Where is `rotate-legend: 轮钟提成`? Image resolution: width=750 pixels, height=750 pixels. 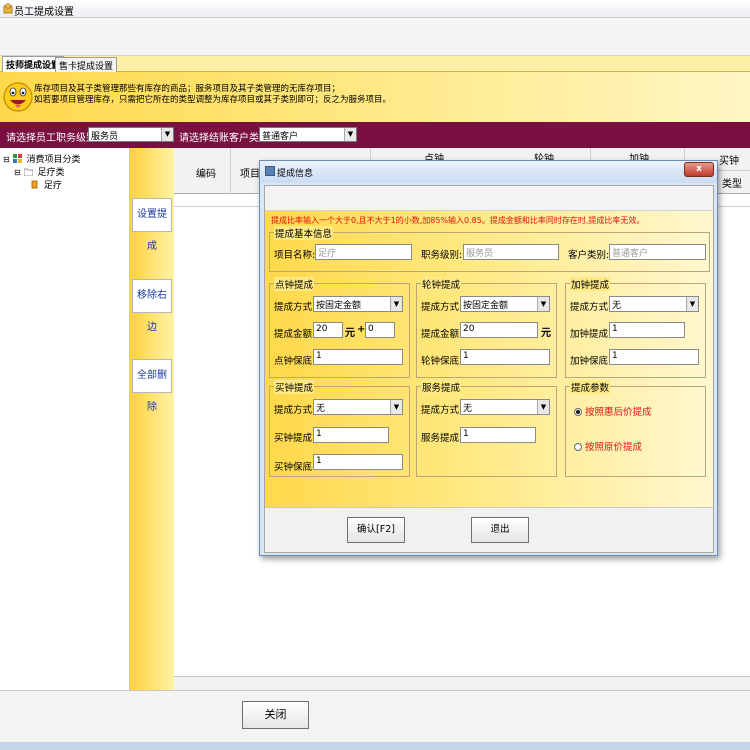
rotate-legend: 轮钟提成 is located at coordinates (441, 284).